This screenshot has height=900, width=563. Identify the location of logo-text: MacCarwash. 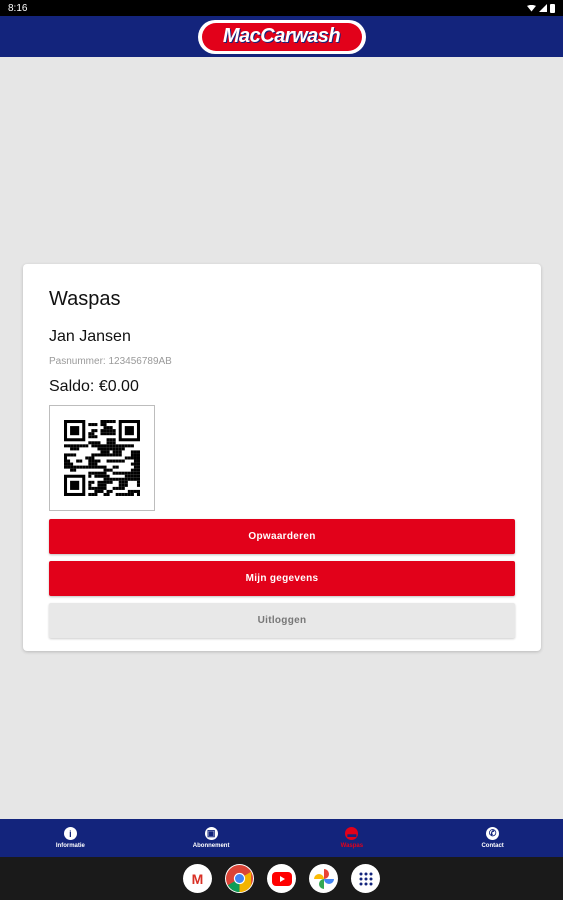
(281, 36).